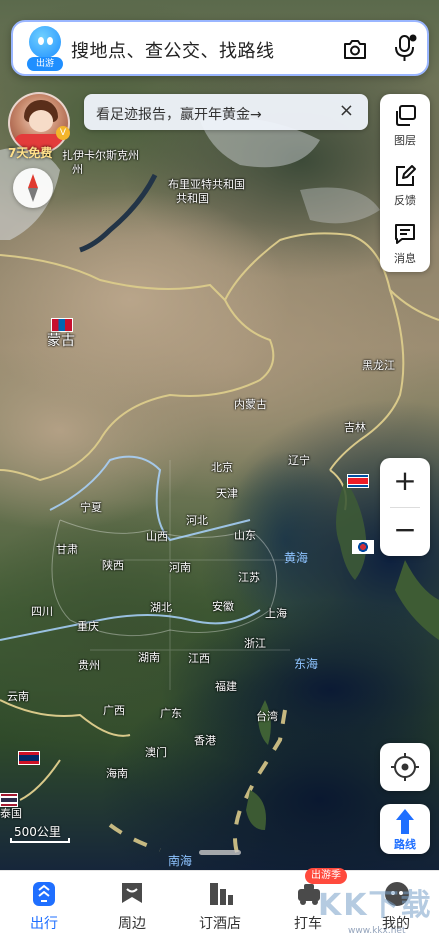 The image size is (439, 938). I want to click on camera-icon, so click(355, 49).